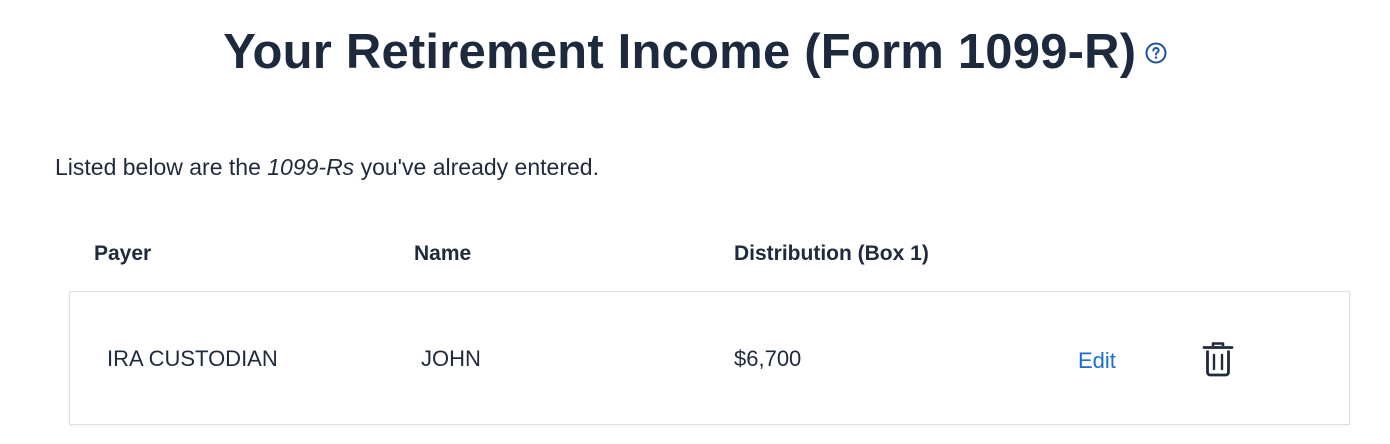  What do you see at coordinates (680, 52) in the screenshot?
I see `page-title: Your Retirement Income (Form 1099-R)` at bounding box center [680, 52].